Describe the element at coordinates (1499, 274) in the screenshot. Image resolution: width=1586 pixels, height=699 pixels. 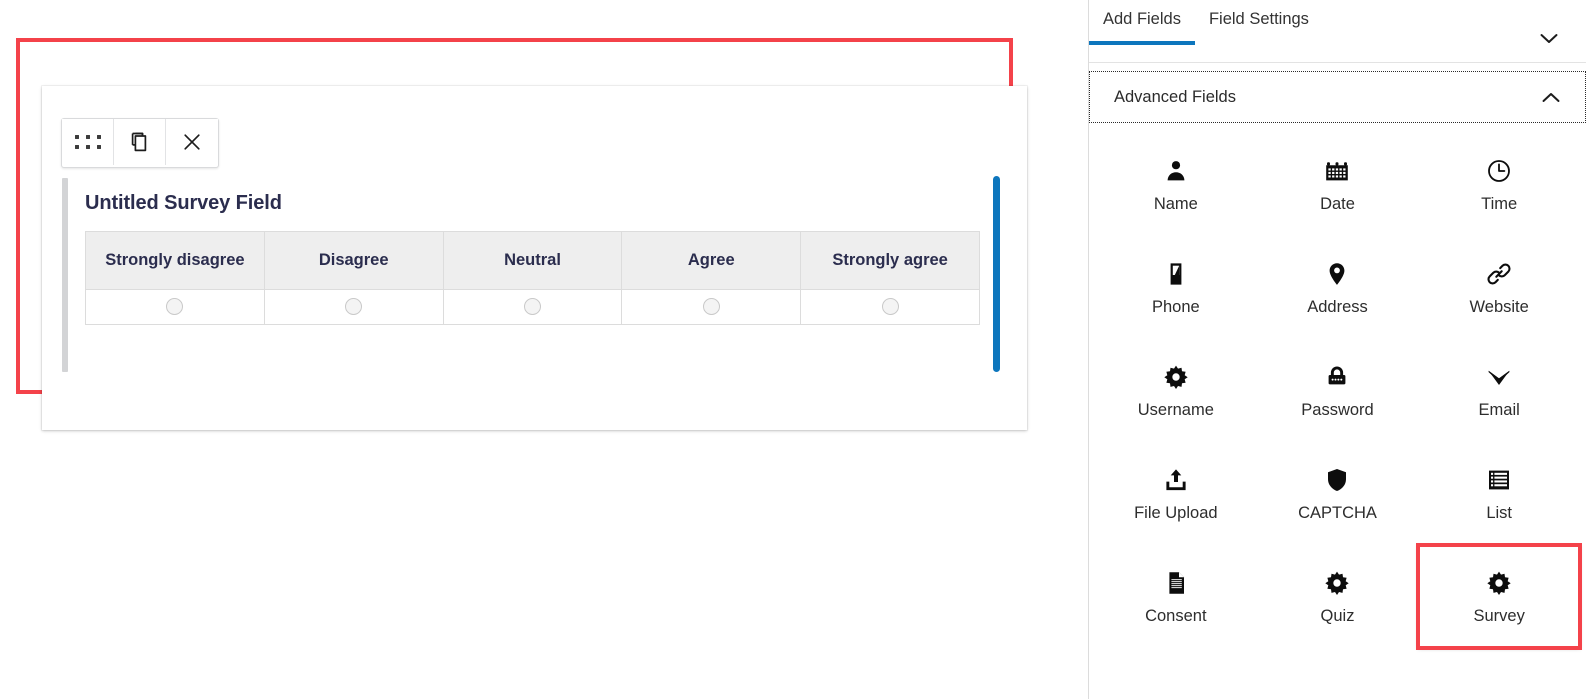
I see `link-icon` at that location.